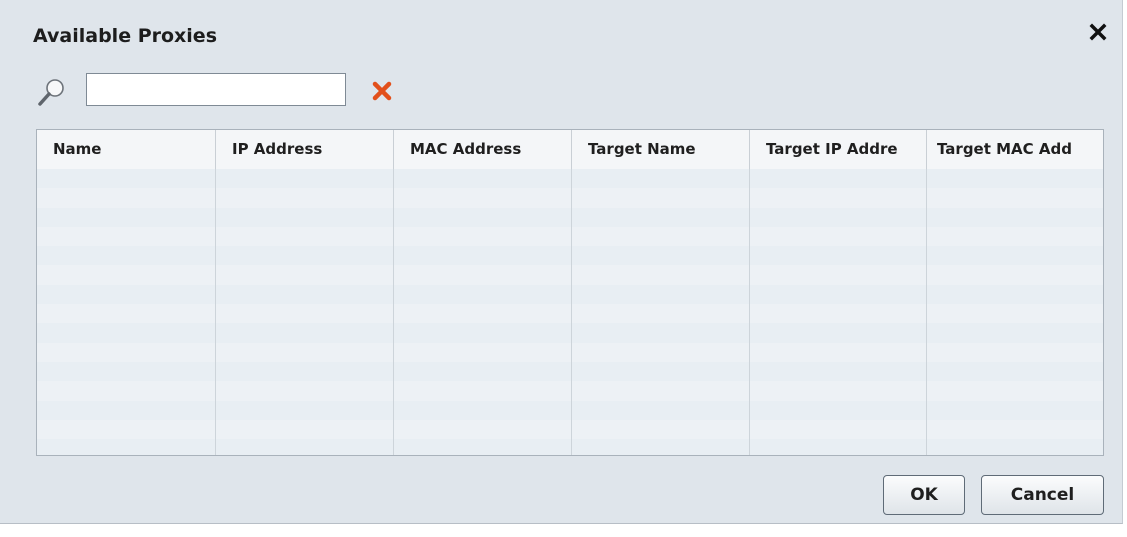 This screenshot has height=537, width=1127. Describe the element at coordinates (924, 495) in the screenshot. I see `ok-button: OK` at that location.